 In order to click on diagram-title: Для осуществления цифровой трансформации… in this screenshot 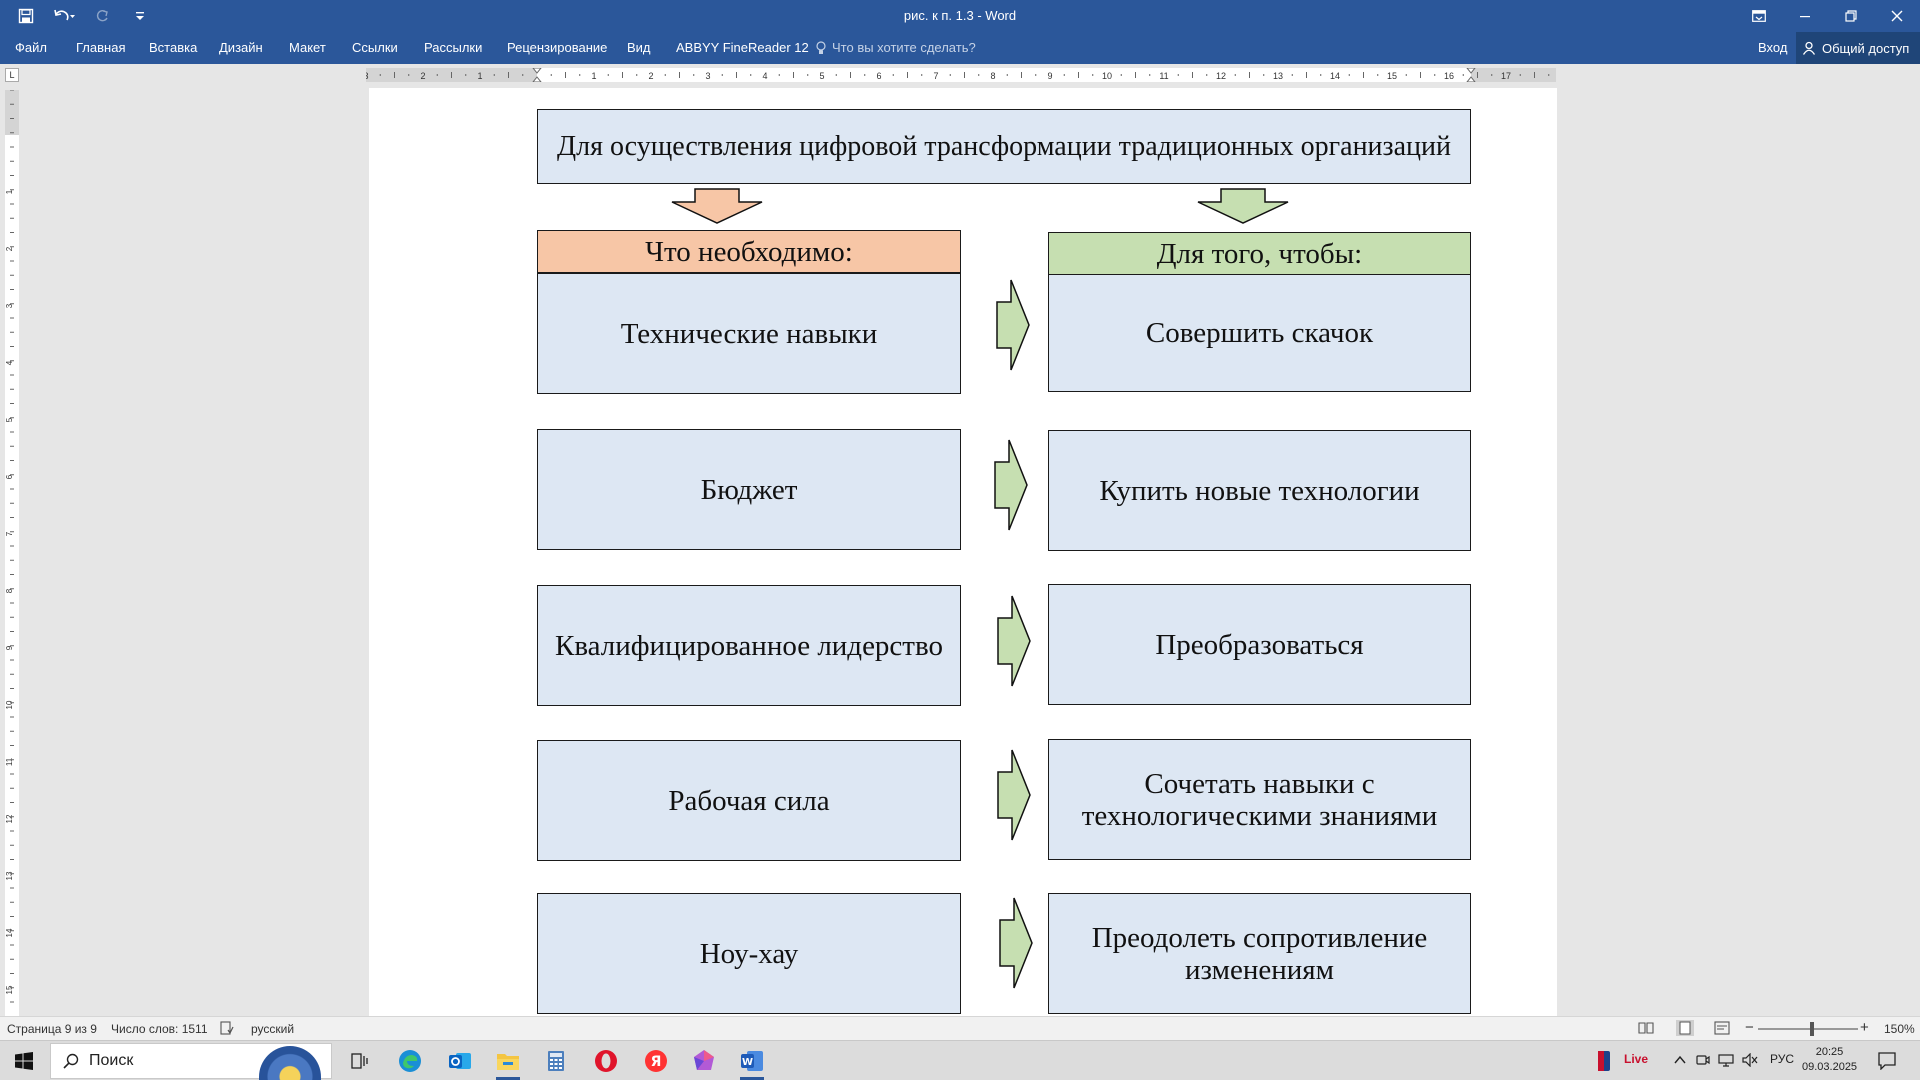, I will do `click(1004, 146)`.